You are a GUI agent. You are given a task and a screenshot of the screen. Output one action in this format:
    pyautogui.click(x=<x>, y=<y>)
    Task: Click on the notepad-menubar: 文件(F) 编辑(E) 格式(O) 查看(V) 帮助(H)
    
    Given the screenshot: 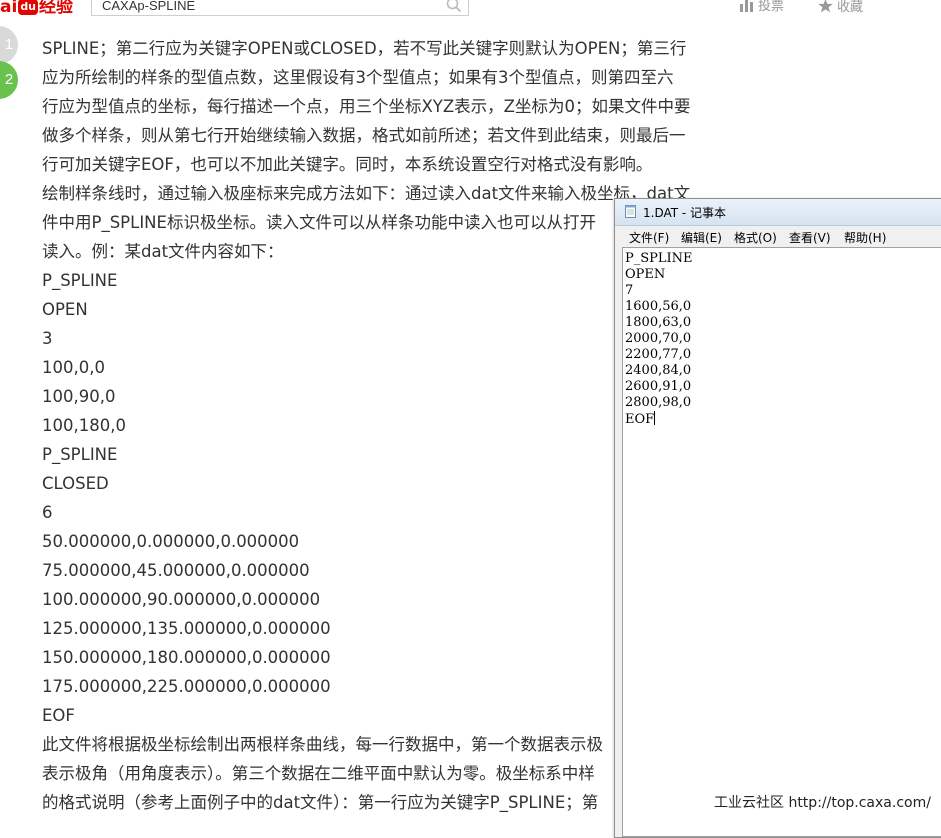 What is the action you would take?
    pyautogui.click(x=780, y=237)
    